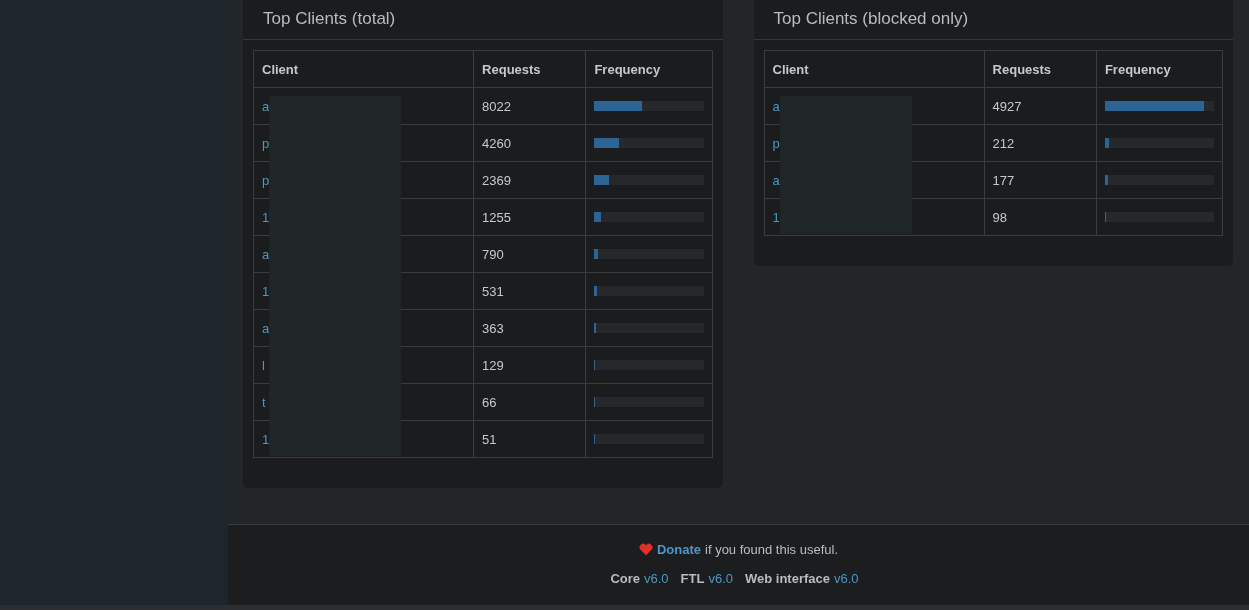 The width and height of the screenshot is (1249, 610). What do you see at coordinates (489, 402) in the screenshot?
I see `request-count: 66` at bounding box center [489, 402].